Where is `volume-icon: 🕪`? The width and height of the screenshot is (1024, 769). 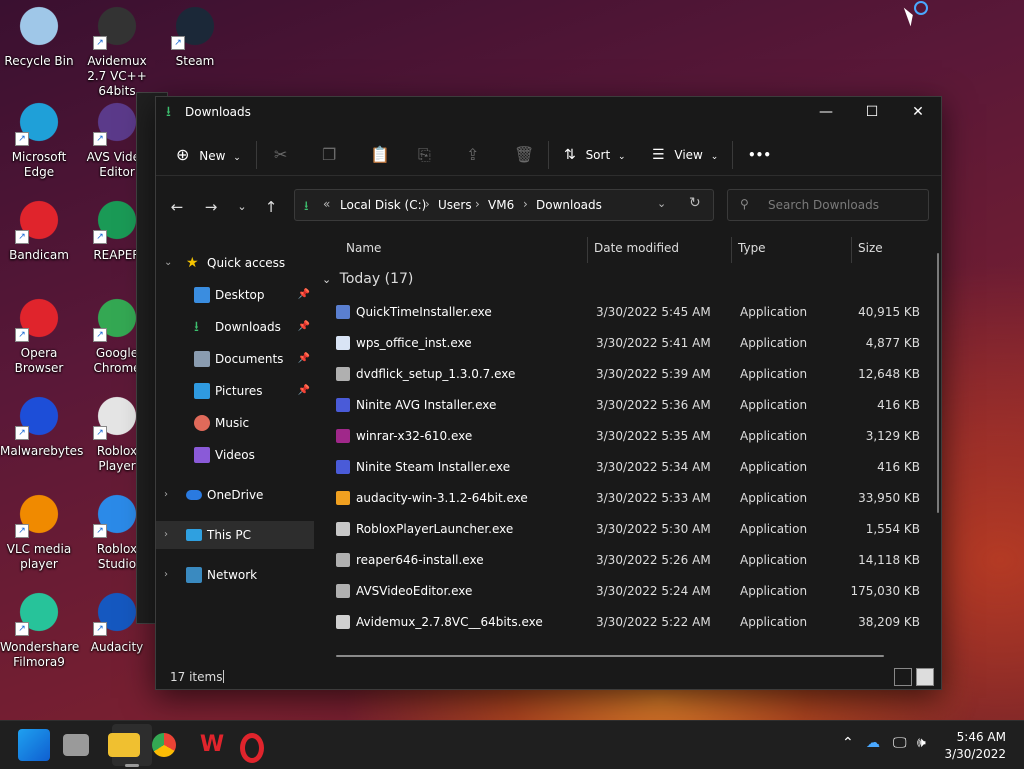 volume-icon: 🕪 is located at coordinates (921, 743).